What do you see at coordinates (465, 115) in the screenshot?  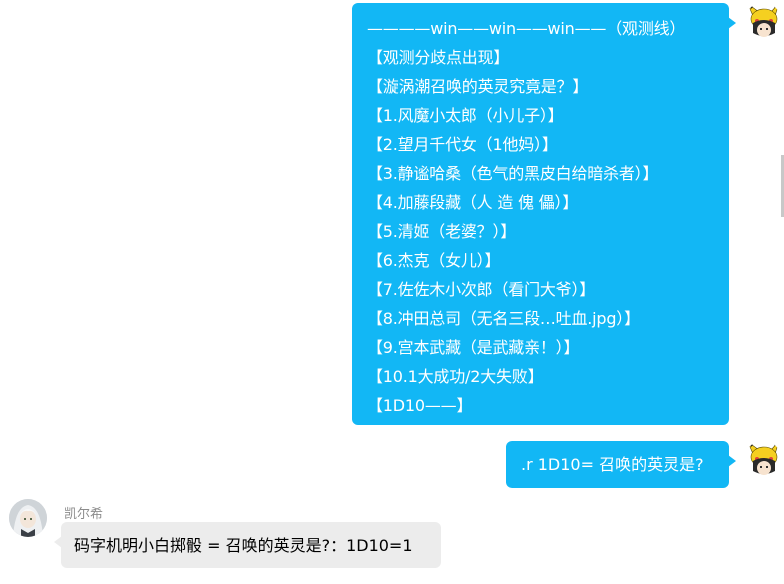 I see `message-line: 【1.风魔小太郎（小儿子）】` at bounding box center [465, 115].